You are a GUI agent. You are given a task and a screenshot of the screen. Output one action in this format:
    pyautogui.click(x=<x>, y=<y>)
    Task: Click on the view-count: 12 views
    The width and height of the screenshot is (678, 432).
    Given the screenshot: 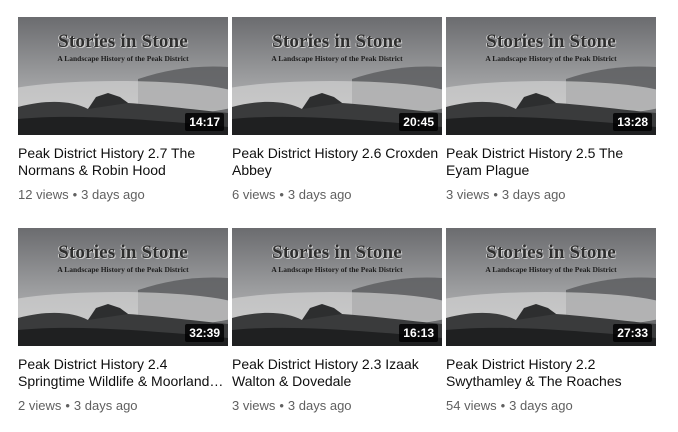 What is the action you would take?
    pyautogui.click(x=43, y=194)
    